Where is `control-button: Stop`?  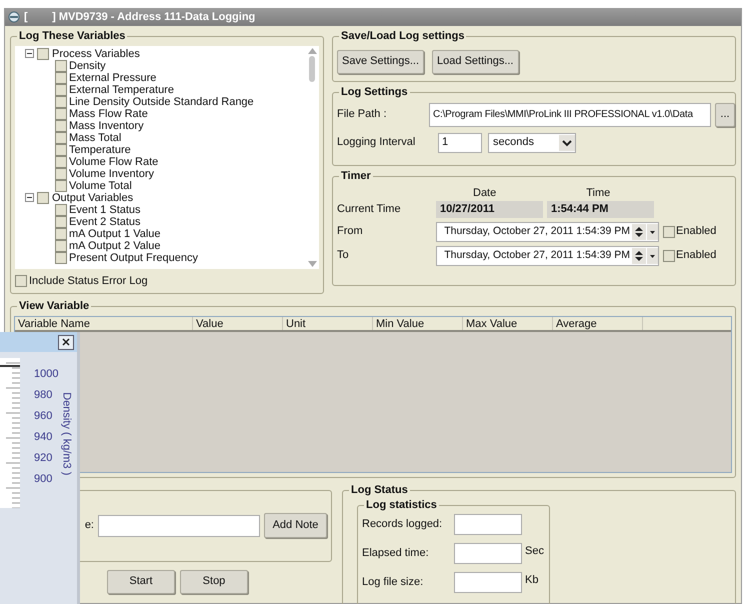
control-button: Stop is located at coordinates (214, 582).